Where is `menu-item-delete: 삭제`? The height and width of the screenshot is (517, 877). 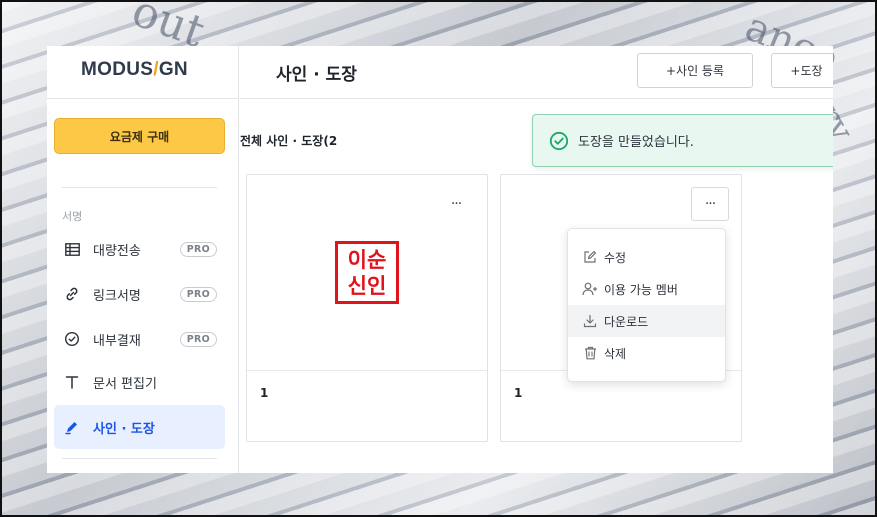 menu-item-delete: 삭제 is located at coordinates (646, 353).